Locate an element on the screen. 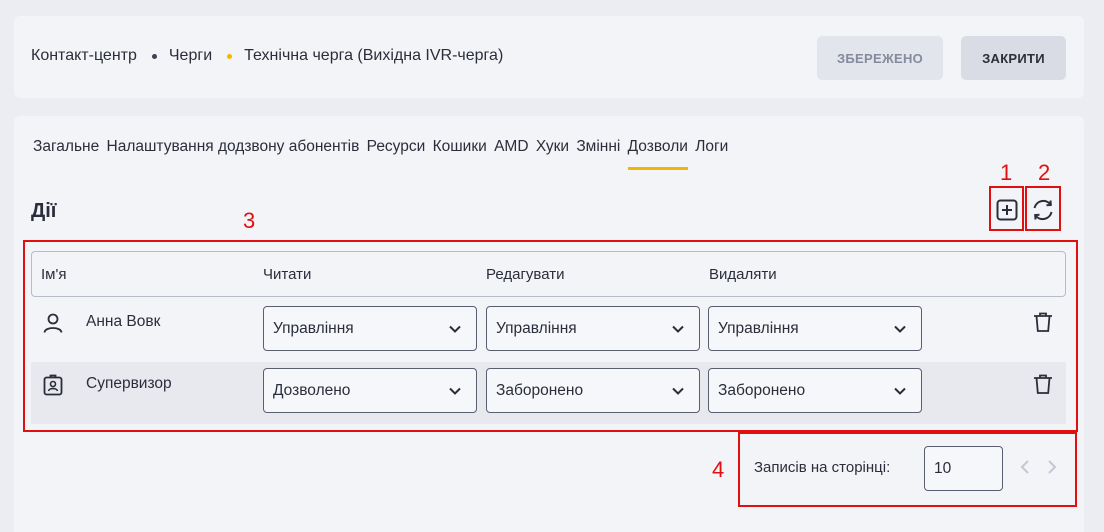  tab-buckets: Кошики is located at coordinates (460, 154).